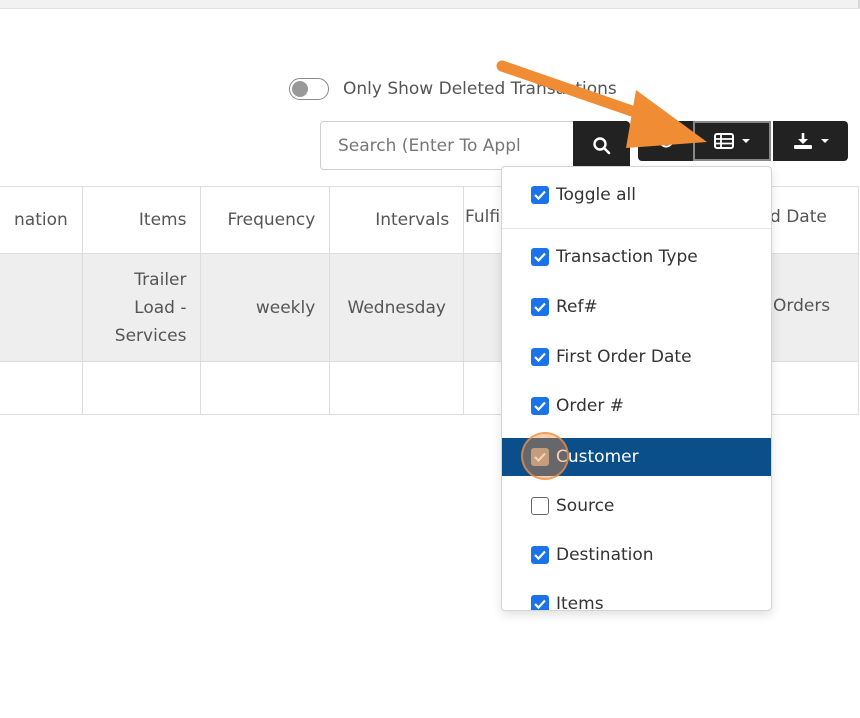 Image resolution: width=860 pixels, height=718 pixels. I want to click on items-line-3: Services, so click(150, 335).